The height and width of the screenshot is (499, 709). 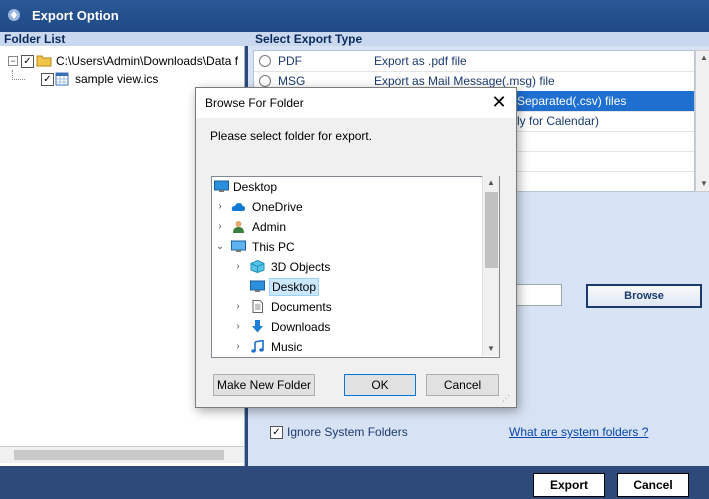 I want to click on tree-item-label: Downloads, so click(x=301, y=327).